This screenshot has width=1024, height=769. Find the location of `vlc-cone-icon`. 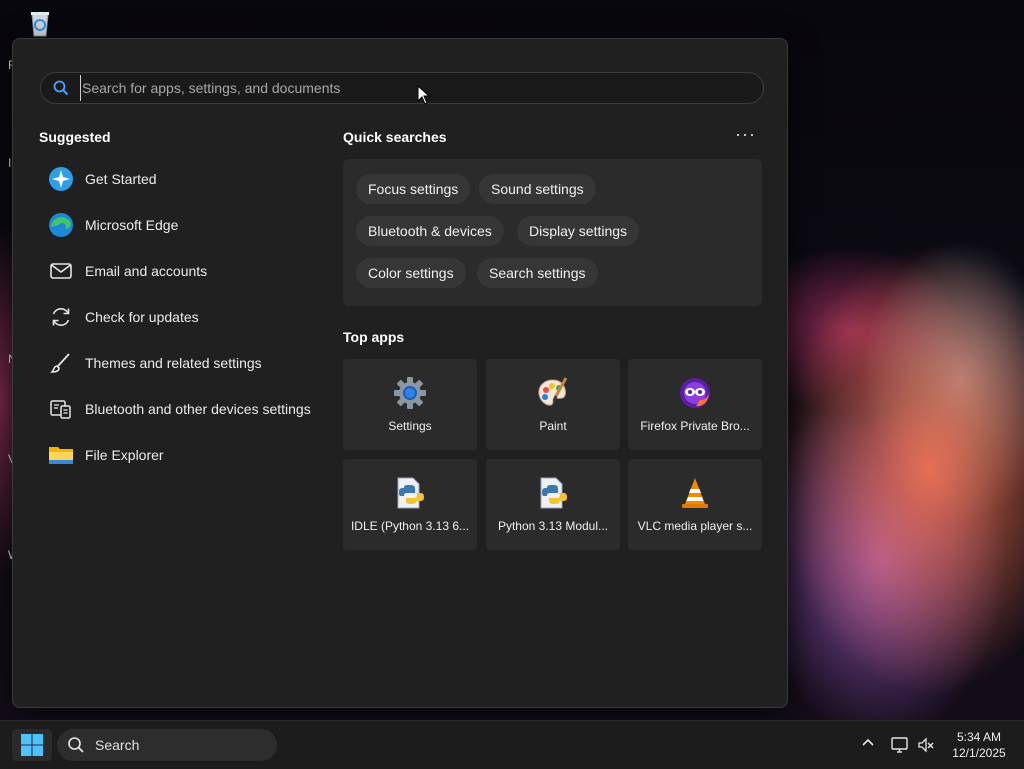

vlc-cone-icon is located at coordinates (695, 493).